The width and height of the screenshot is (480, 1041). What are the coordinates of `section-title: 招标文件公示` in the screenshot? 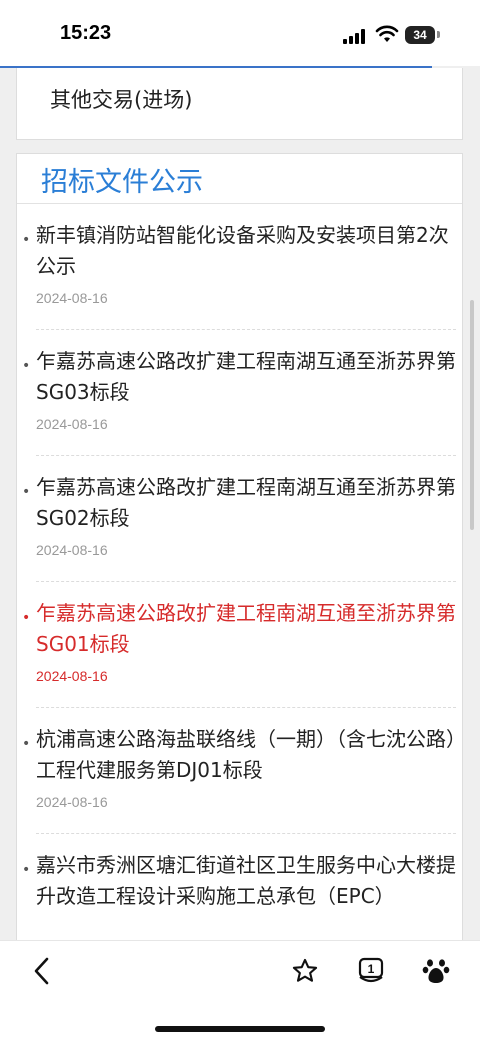 It's located at (122, 182).